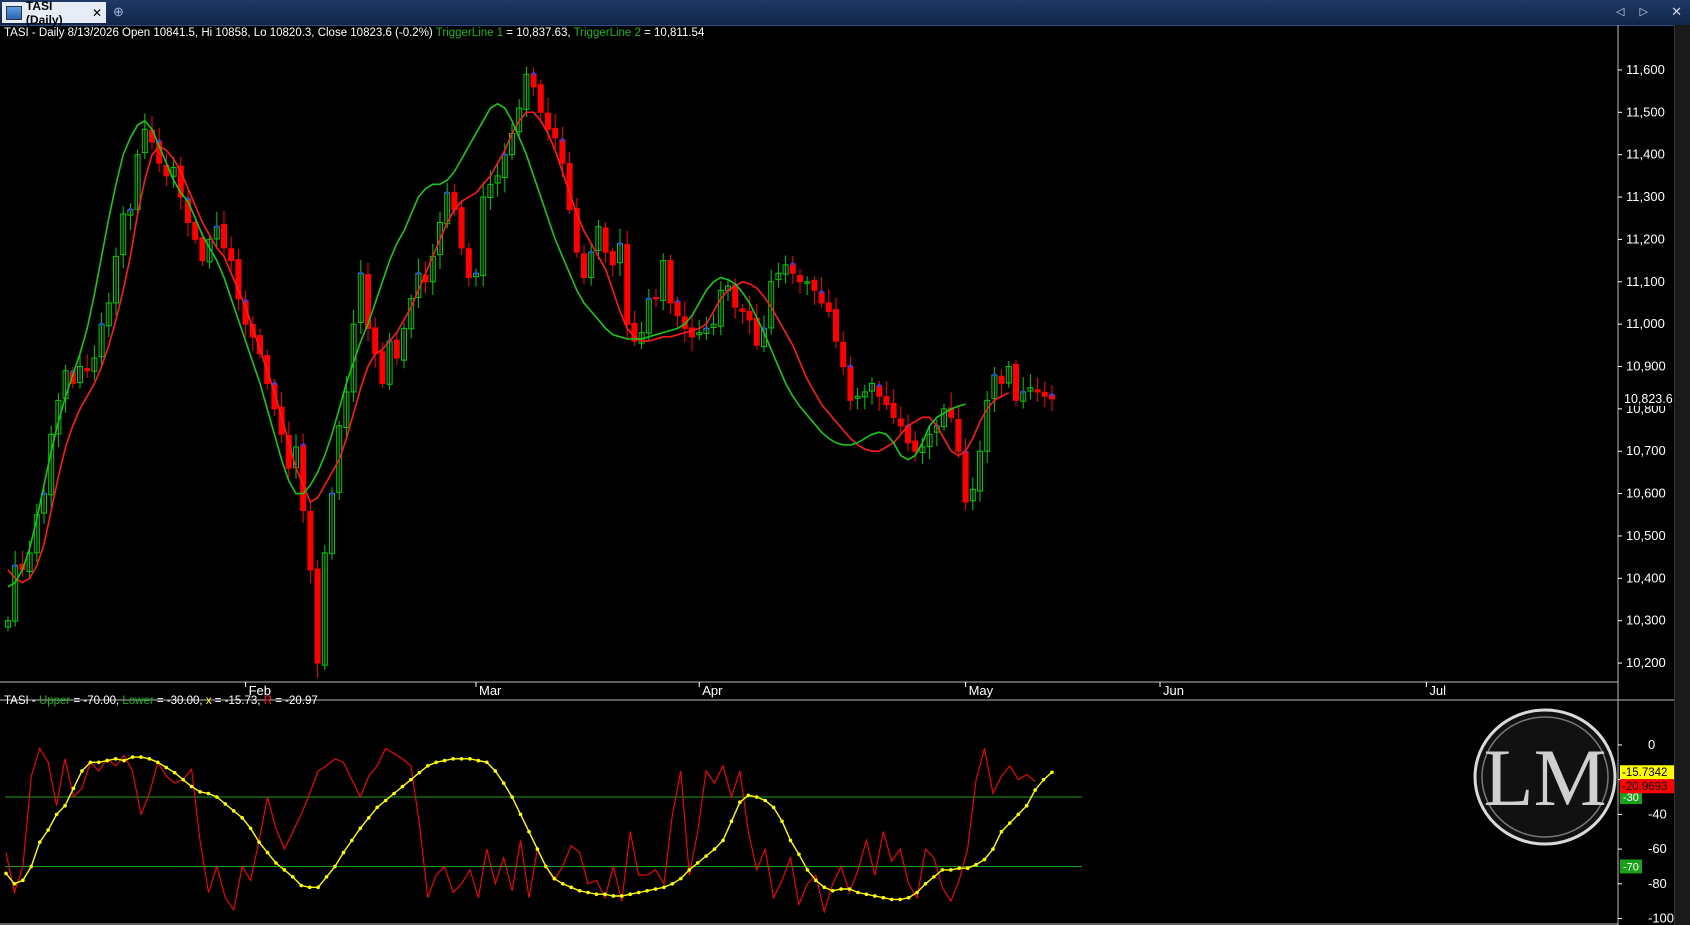 Image resolution: width=1690 pixels, height=925 pixels. What do you see at coordinates (1645, 111) in the screenshot?
I see `price-y-tick-label: 11,500` at bounding box center [1645, 111].